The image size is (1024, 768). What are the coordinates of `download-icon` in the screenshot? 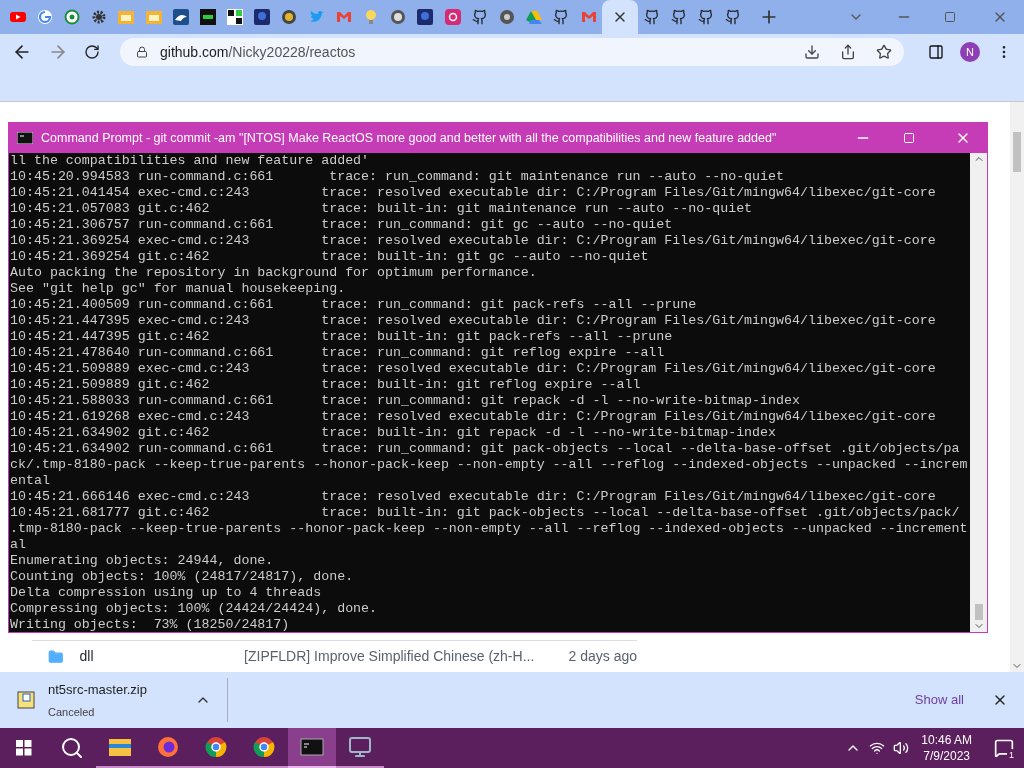 It's located at (812, 52).